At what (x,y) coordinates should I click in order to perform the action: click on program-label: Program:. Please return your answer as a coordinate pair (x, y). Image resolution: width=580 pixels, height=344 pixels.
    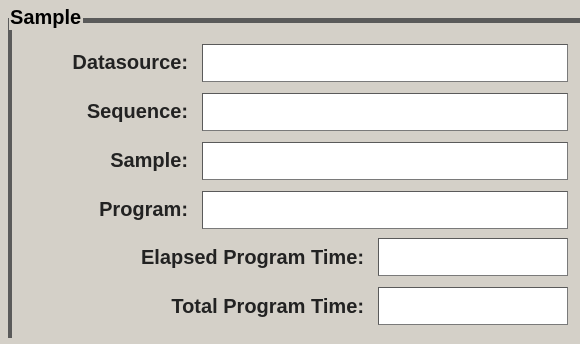
    Looking at the image, I should click on (143, 210).